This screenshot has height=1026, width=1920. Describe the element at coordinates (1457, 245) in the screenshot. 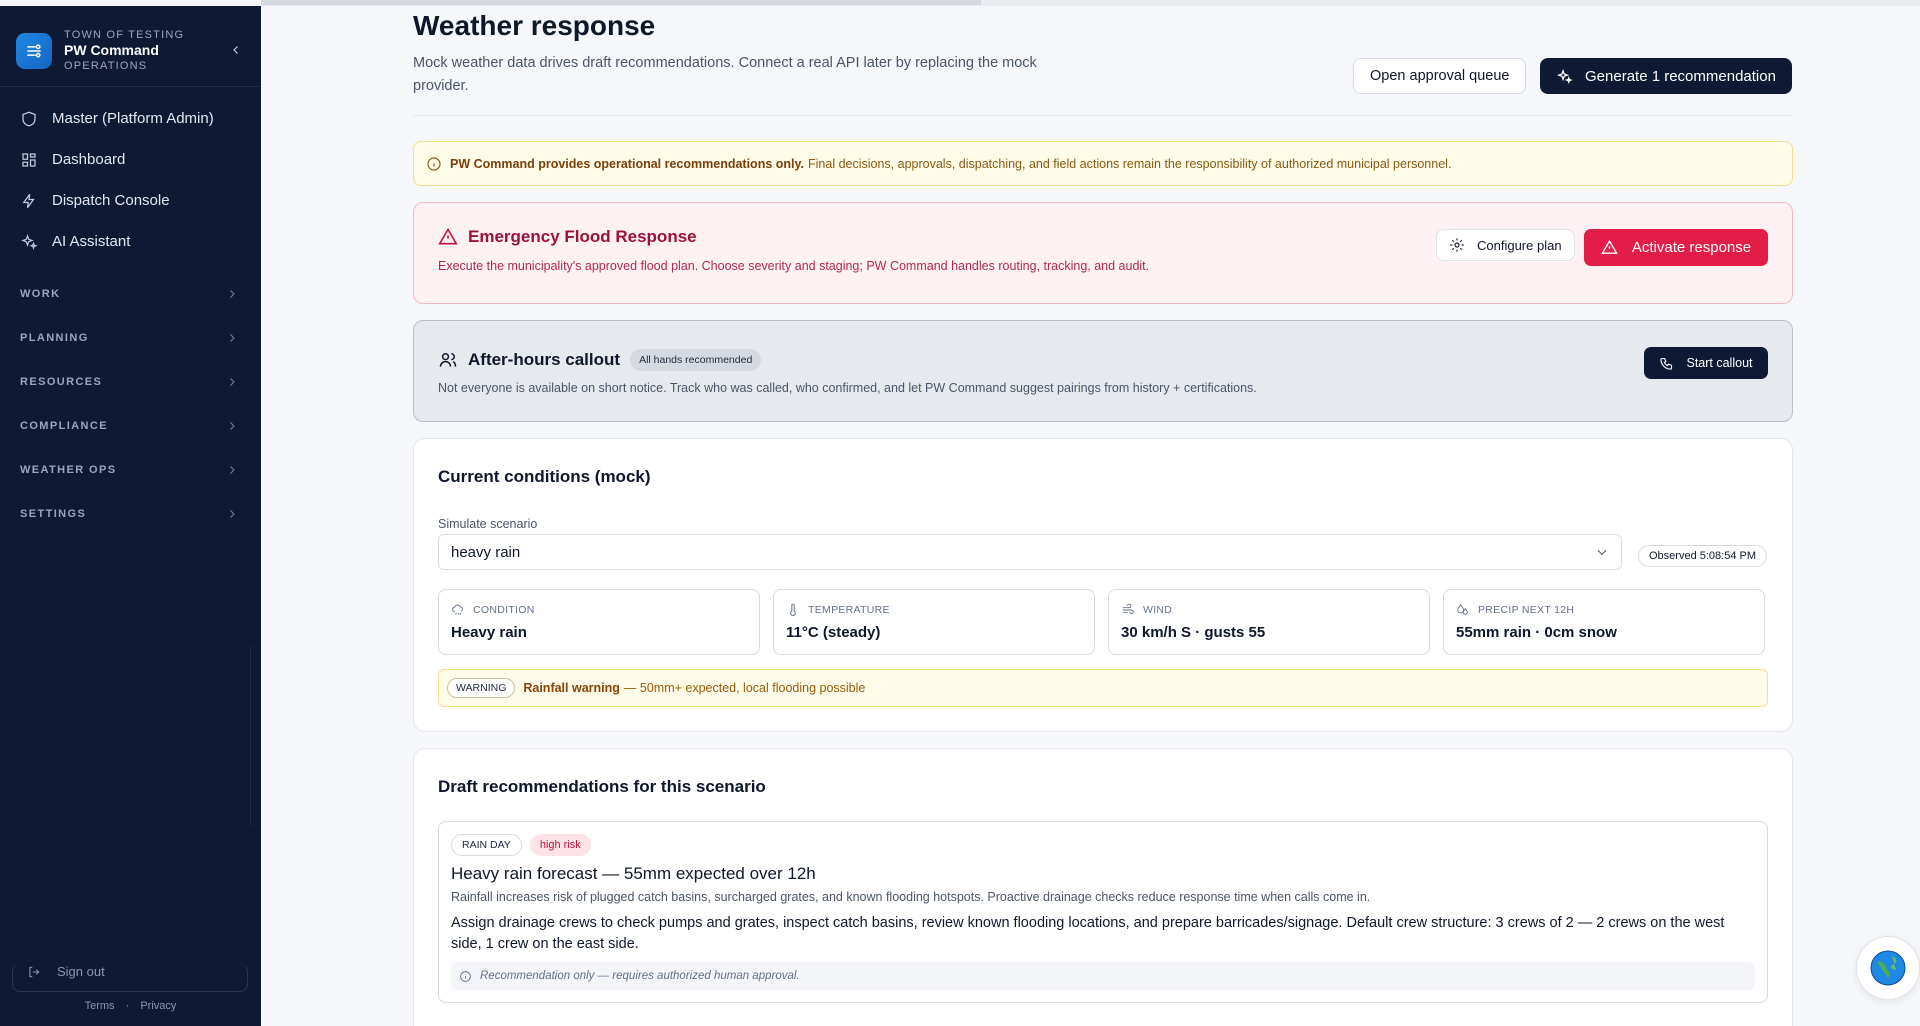

I see `gear-icon` at that location.